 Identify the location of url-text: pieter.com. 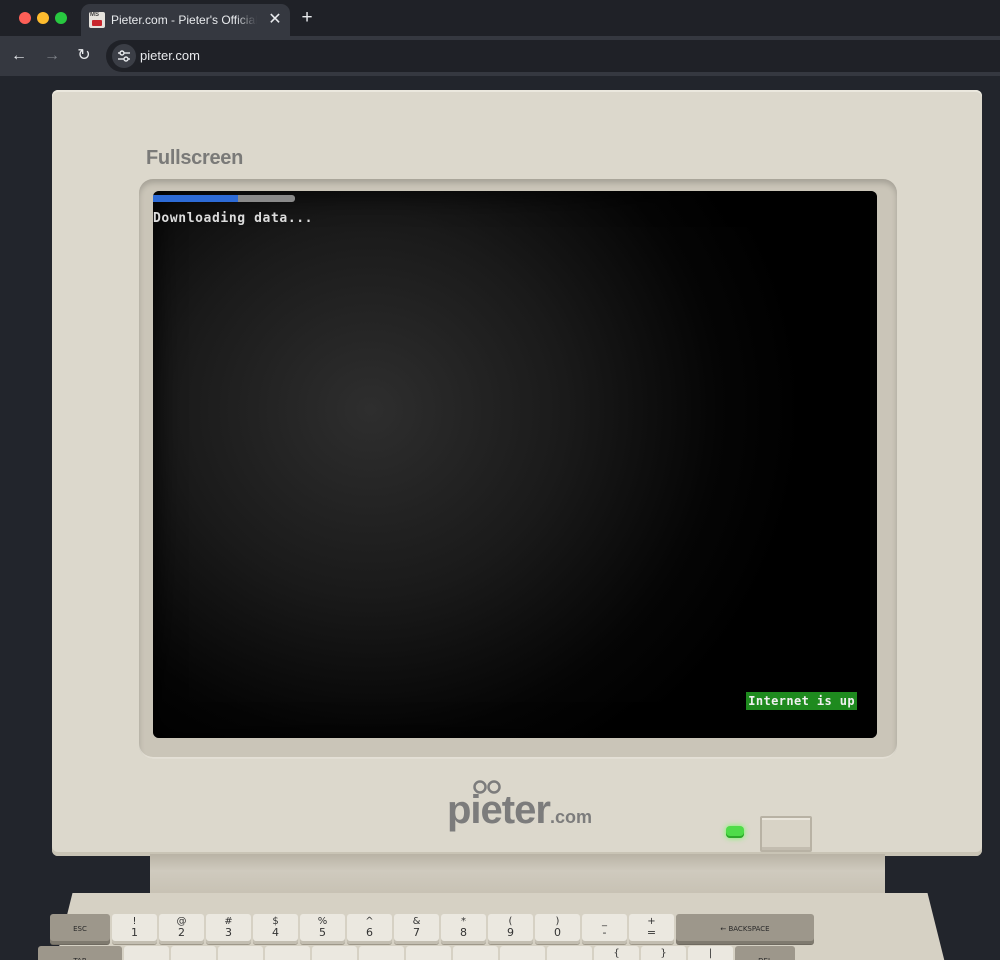
(170, 56).